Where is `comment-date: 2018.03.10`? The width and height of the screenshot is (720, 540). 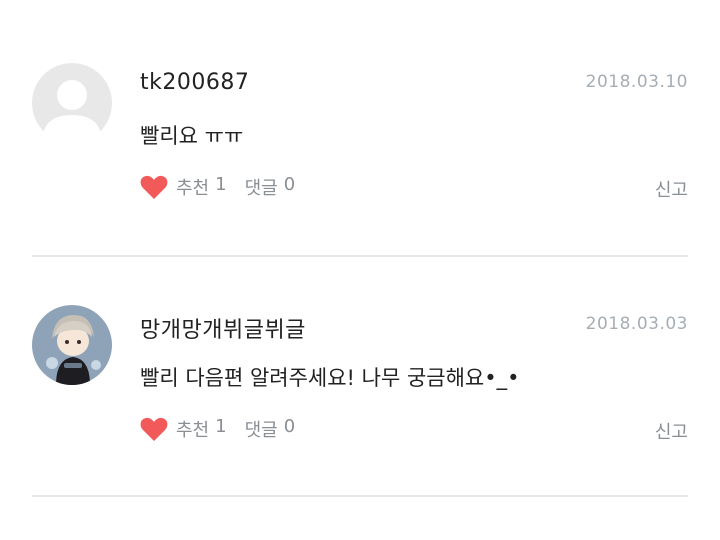 comment-date: 2018.03.10 is located at coordinates (636, 82).